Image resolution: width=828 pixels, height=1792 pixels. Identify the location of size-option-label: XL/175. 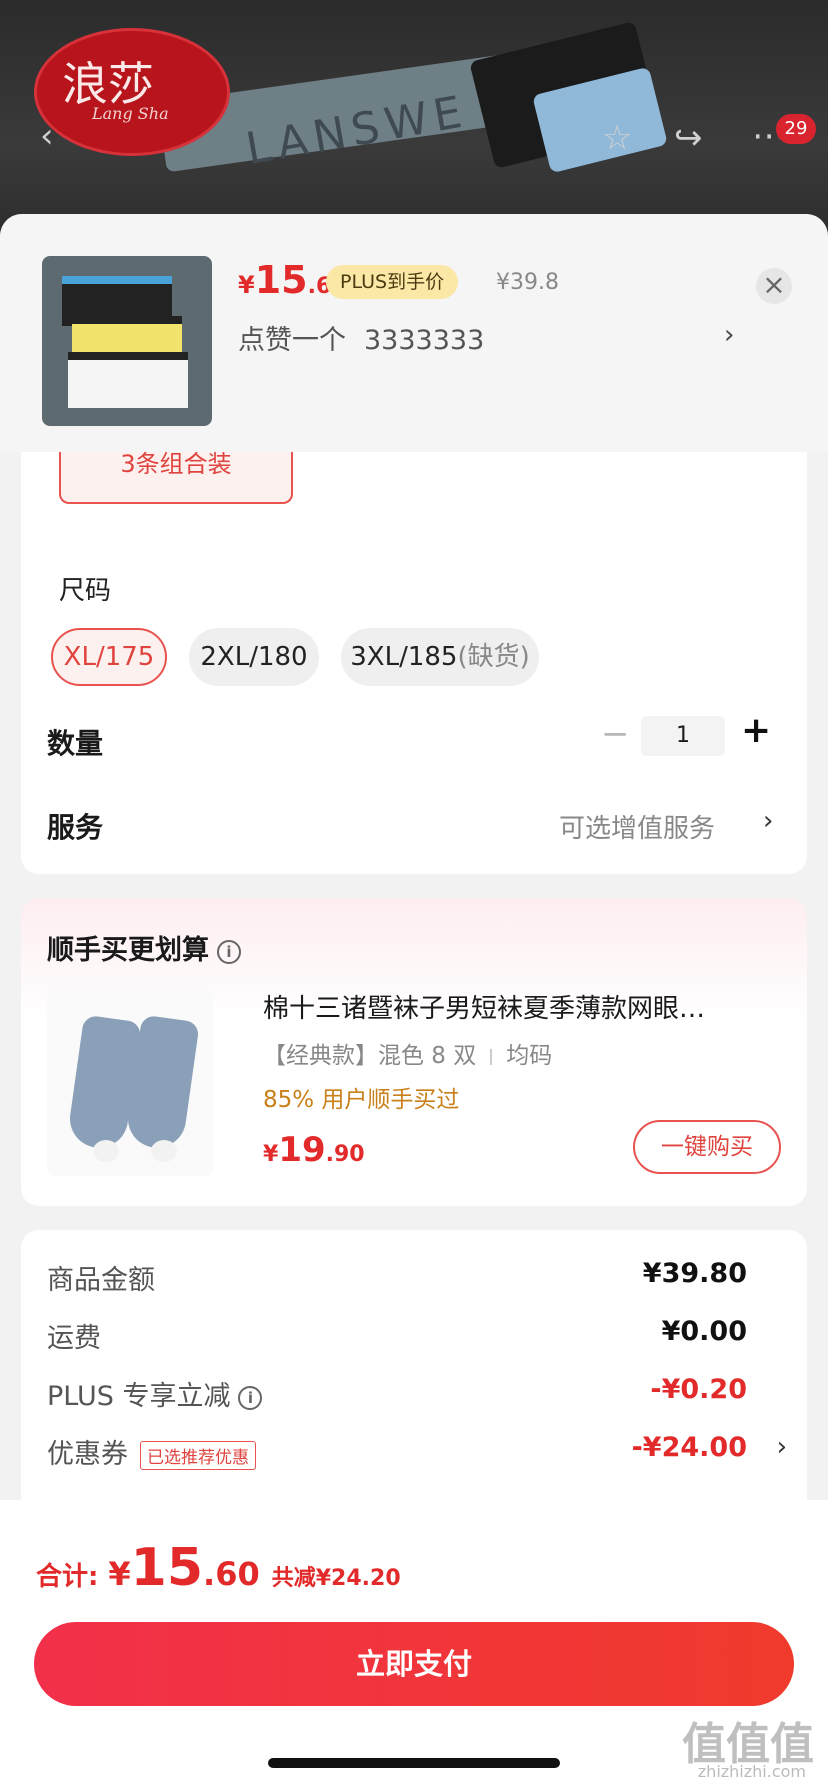
(109, 657).